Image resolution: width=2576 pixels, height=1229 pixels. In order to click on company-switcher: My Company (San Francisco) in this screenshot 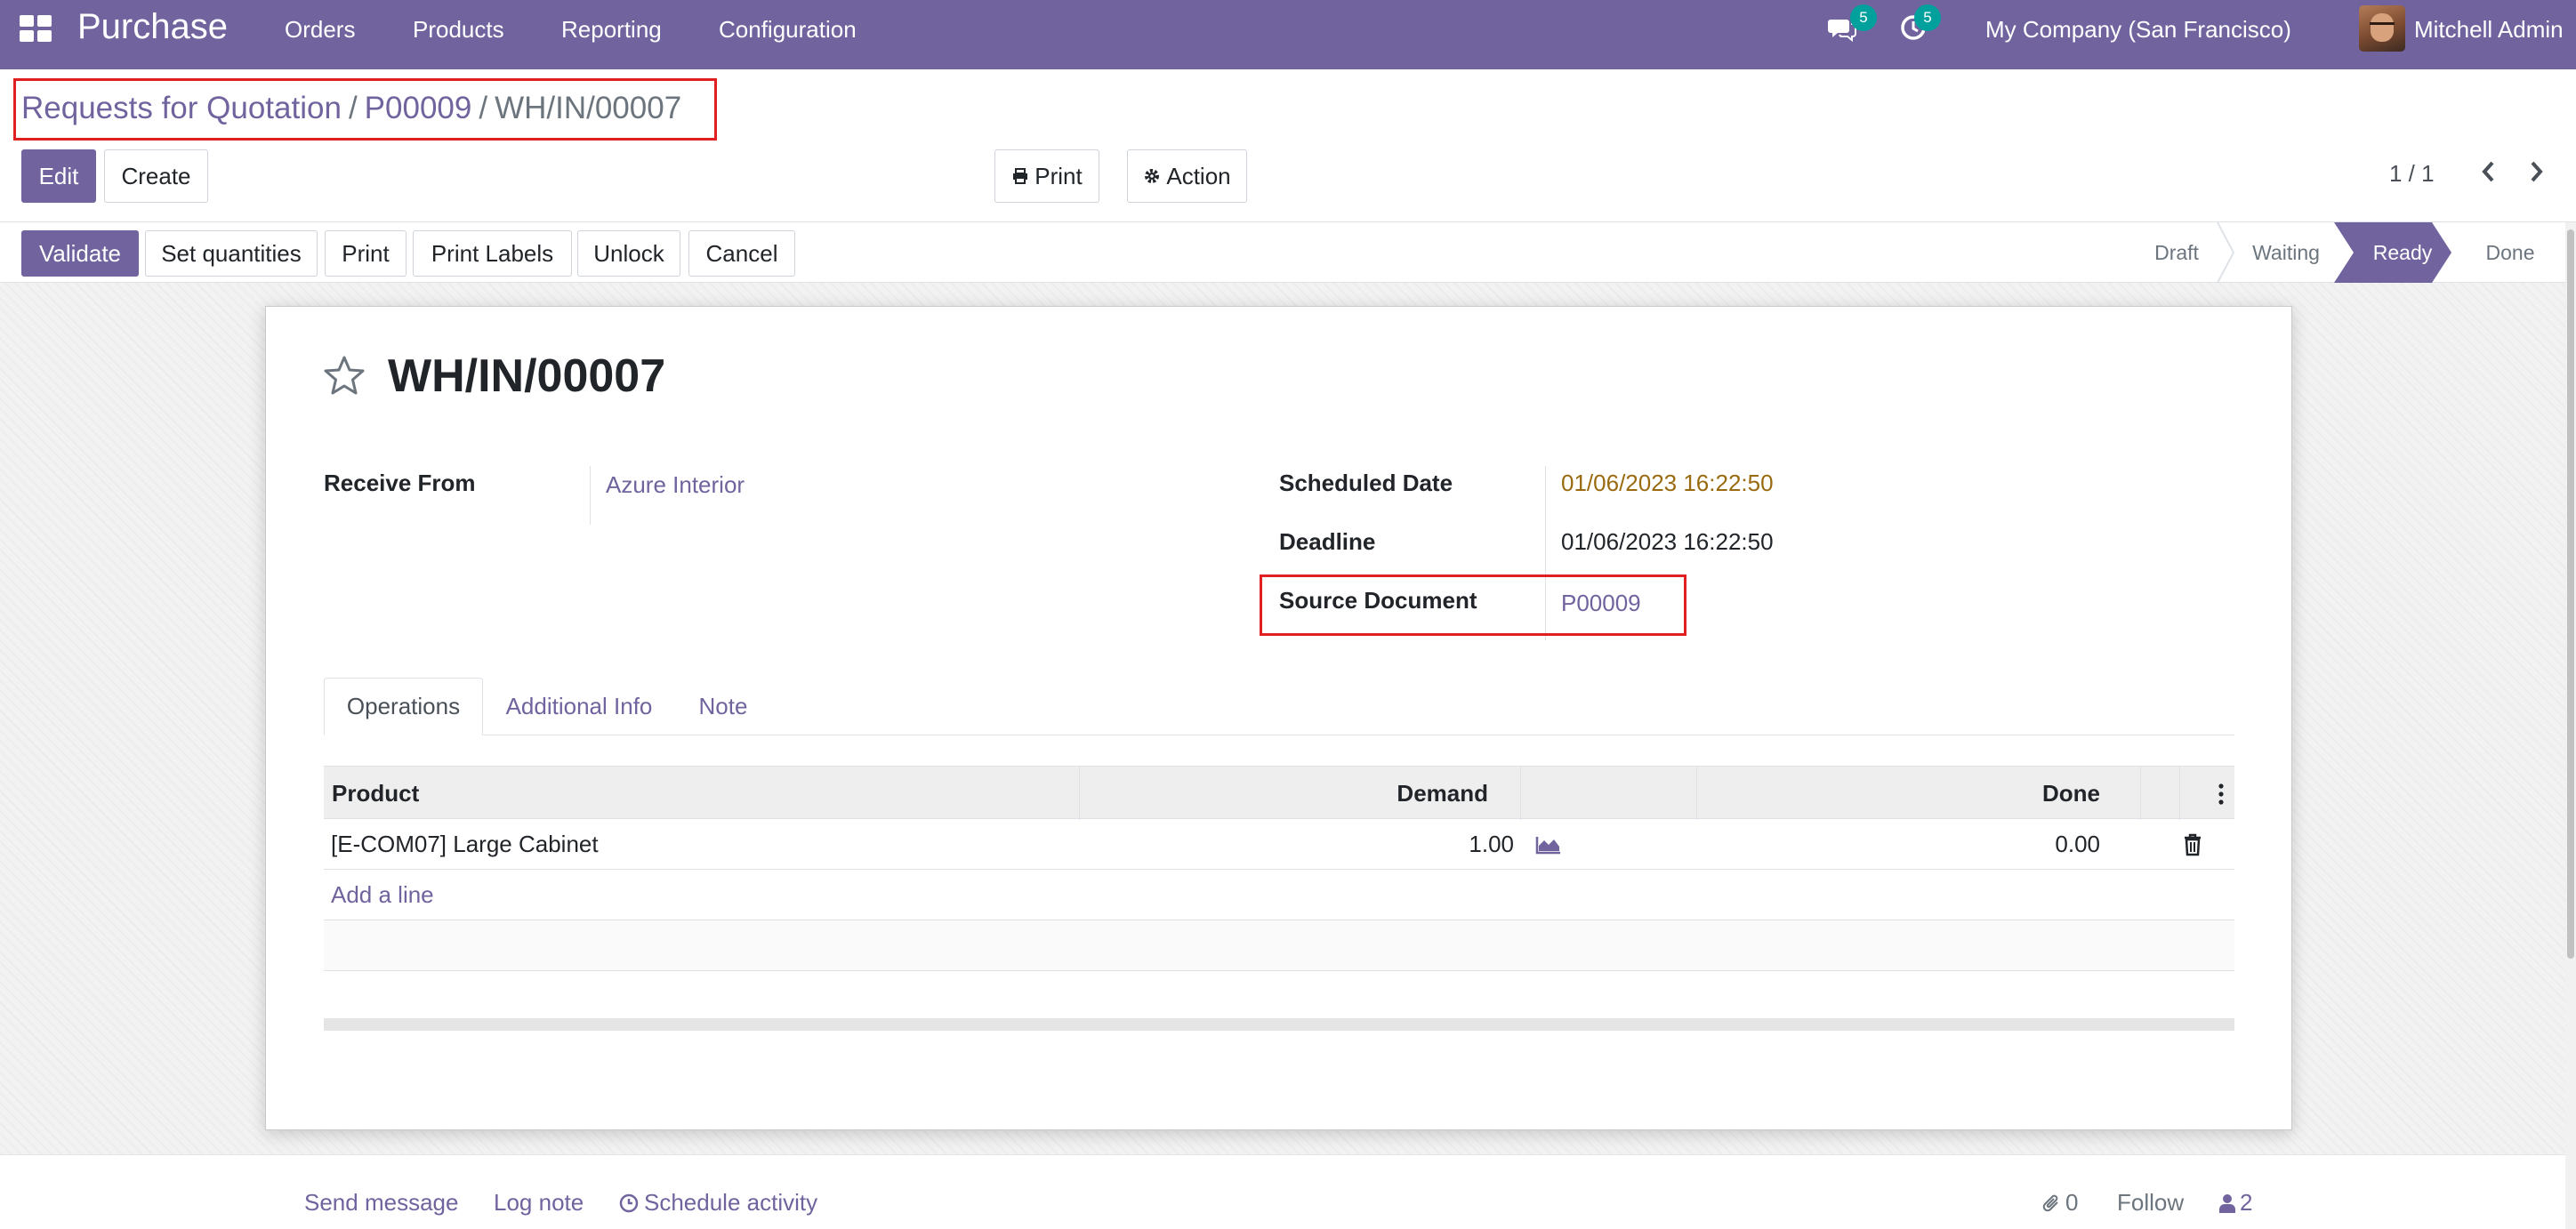, I will do `click(2138, 30)`.